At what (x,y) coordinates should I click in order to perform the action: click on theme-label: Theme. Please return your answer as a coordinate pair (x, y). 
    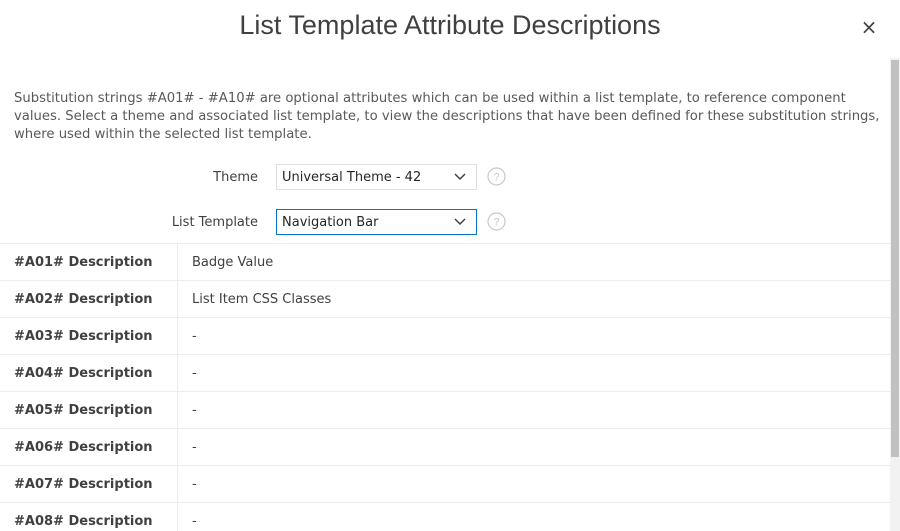
    Looking at the image, I should click on (235, 177).